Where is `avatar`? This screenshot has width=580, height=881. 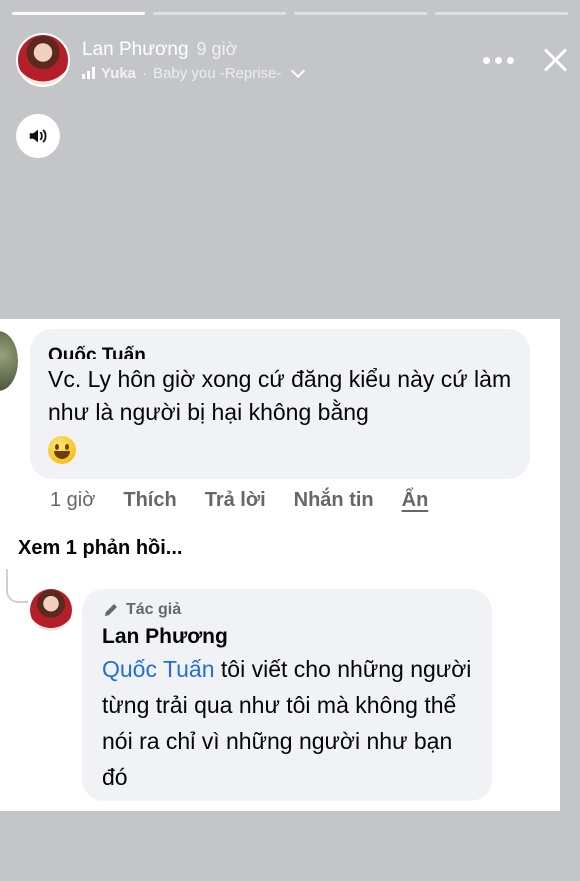
avatar is located at coordinates (43, 60).